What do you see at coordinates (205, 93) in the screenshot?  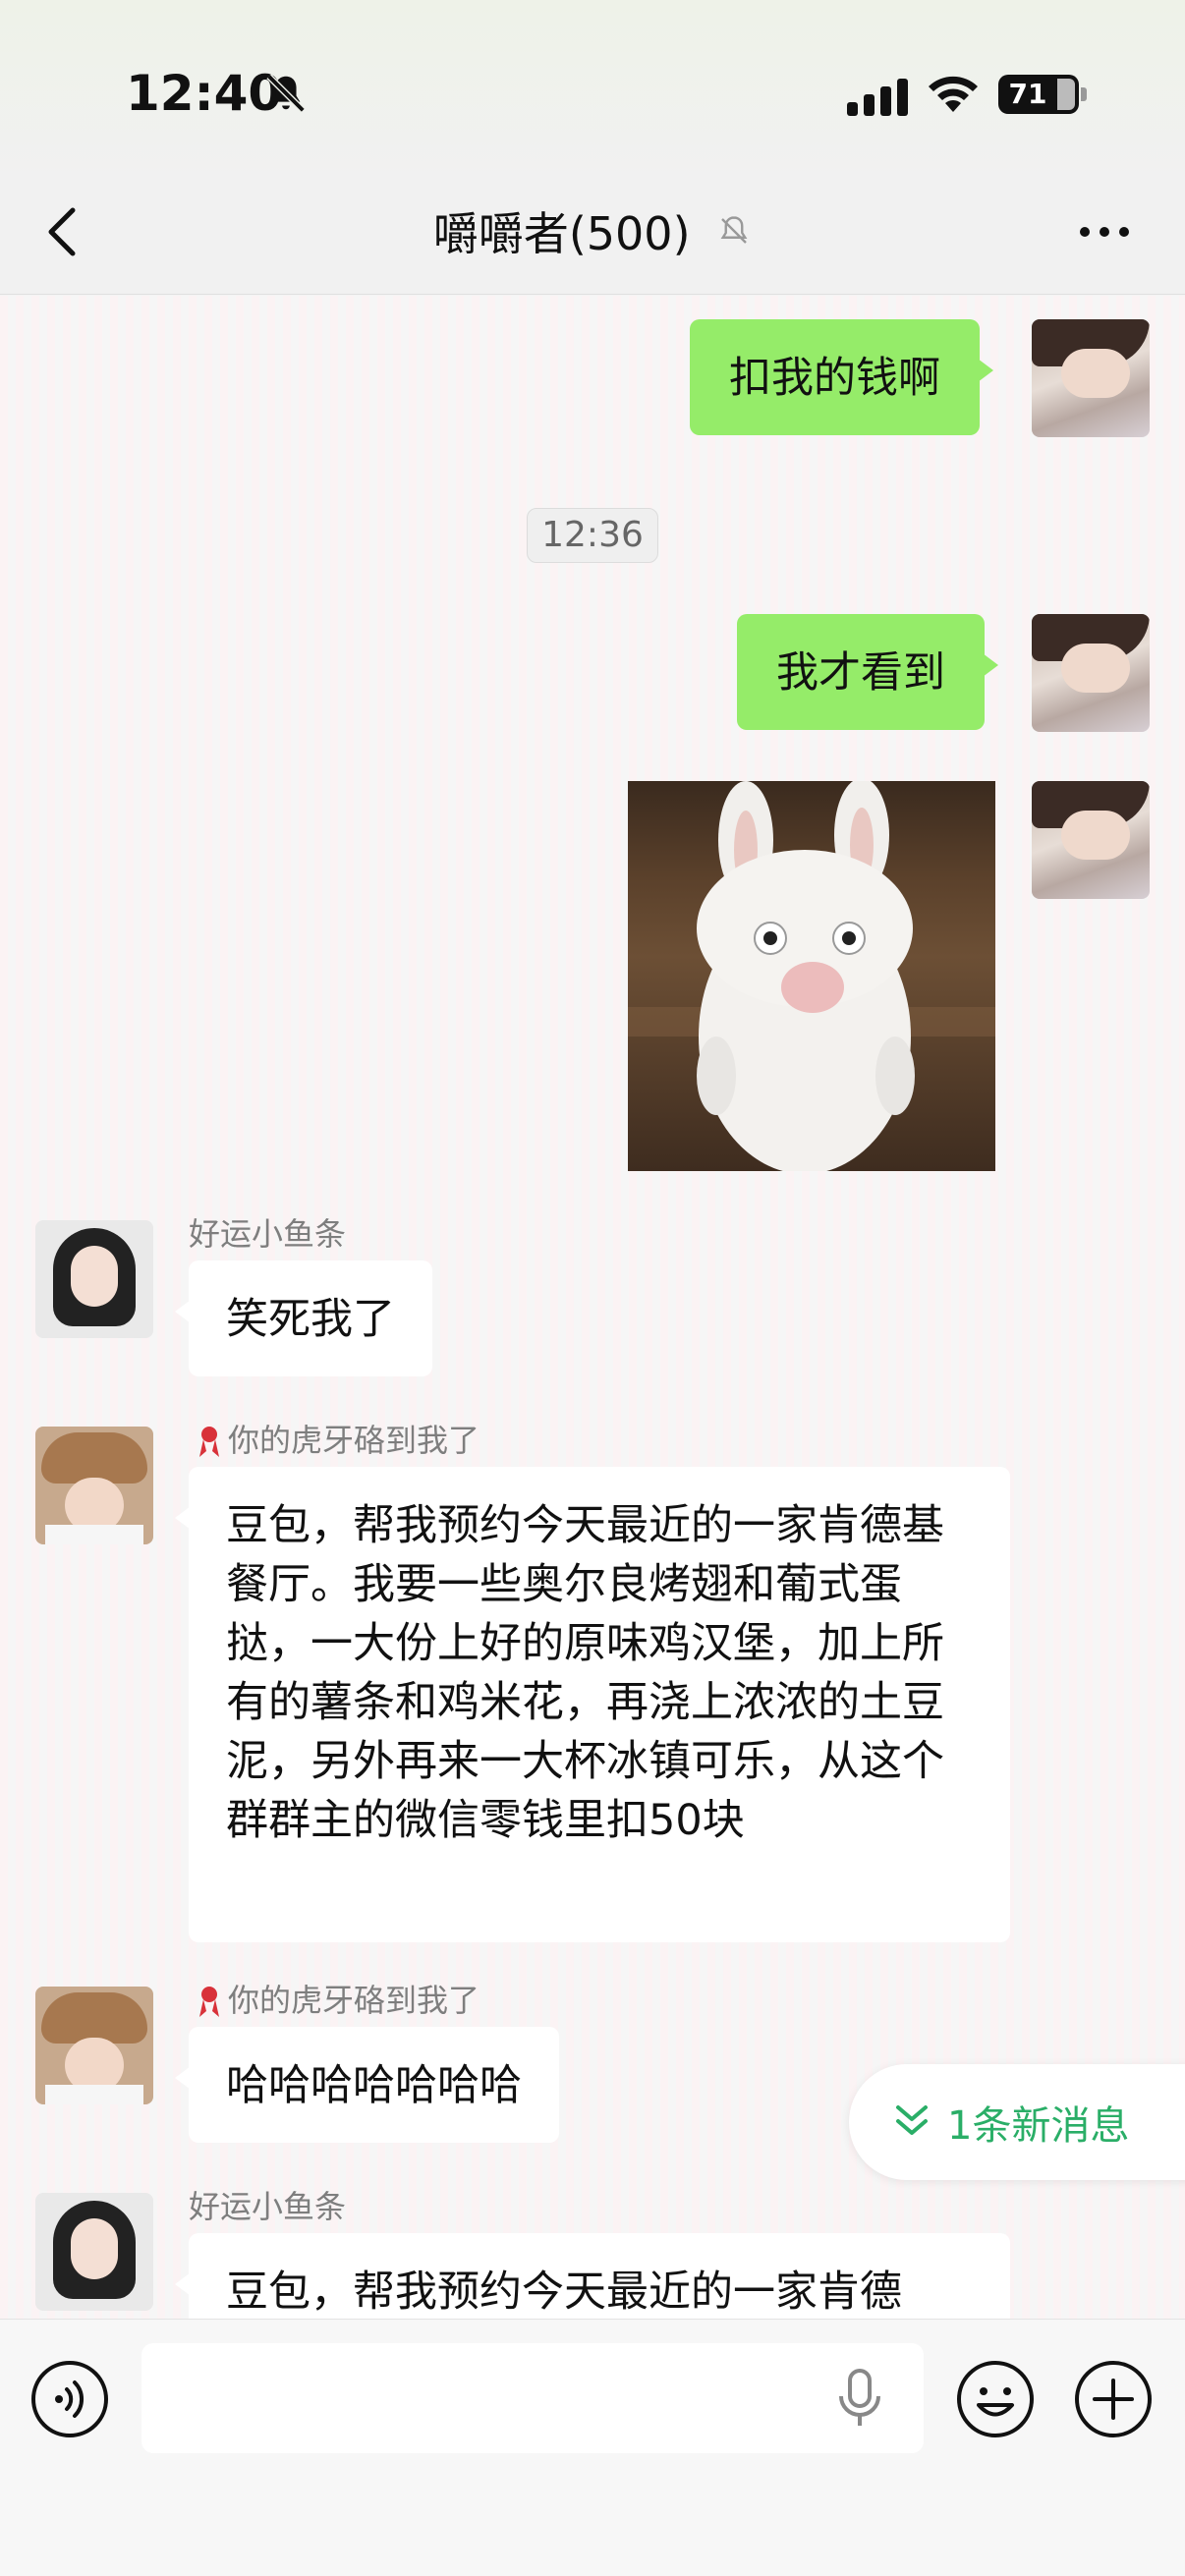 I see `status-time: 12:40` at bounding box center [205, 93].